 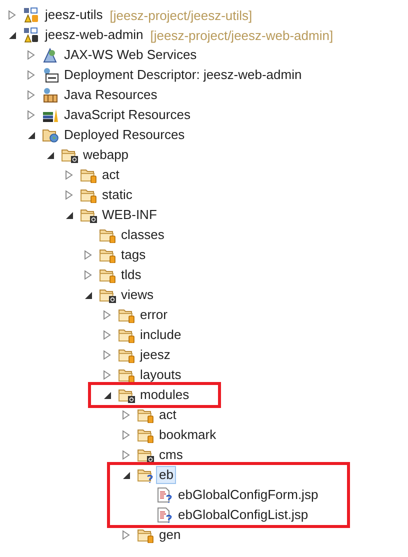 I want to click on tree-item: jeesz-utils, so click(x=74, y=15).